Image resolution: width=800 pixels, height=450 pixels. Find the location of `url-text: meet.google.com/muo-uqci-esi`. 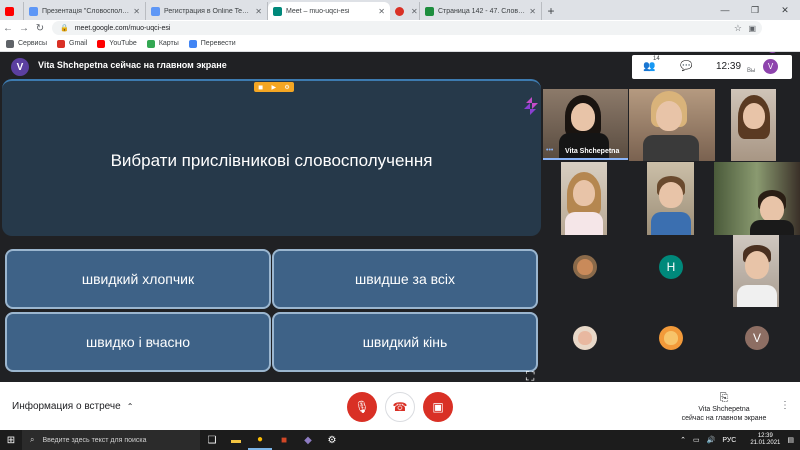

url-text: meet.google.com/muo-uqci-esi is located at coordinates (122, 28).